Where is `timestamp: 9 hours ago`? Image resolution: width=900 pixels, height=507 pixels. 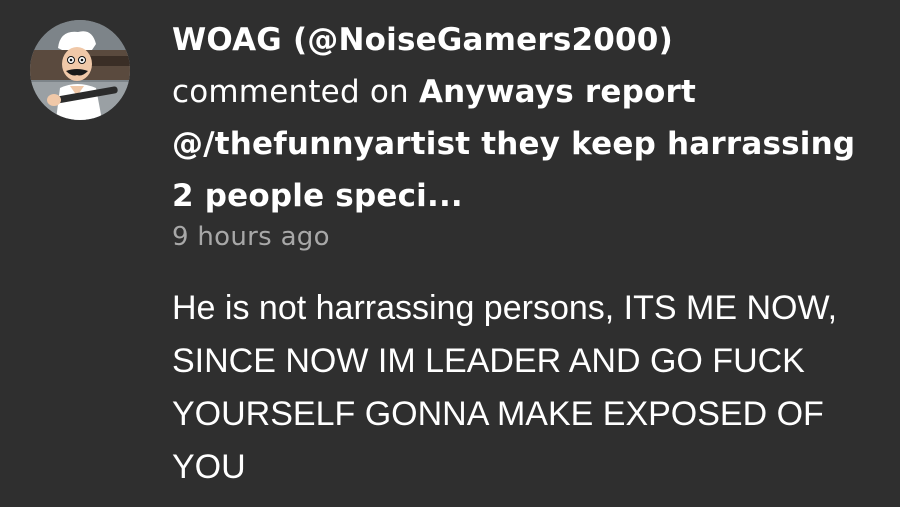 timestamp: 9 hours ago is located at coordinates (251, 237).